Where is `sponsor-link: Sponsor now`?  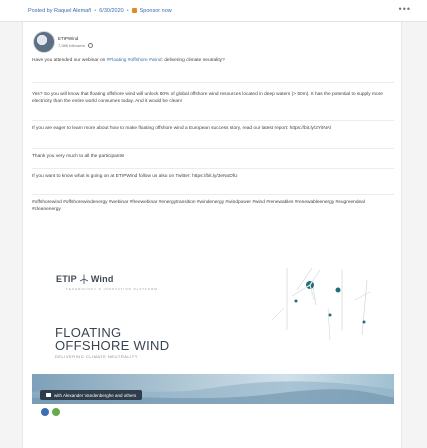
sponsor-link: Sponsor now is located at coordinates (156, 11).